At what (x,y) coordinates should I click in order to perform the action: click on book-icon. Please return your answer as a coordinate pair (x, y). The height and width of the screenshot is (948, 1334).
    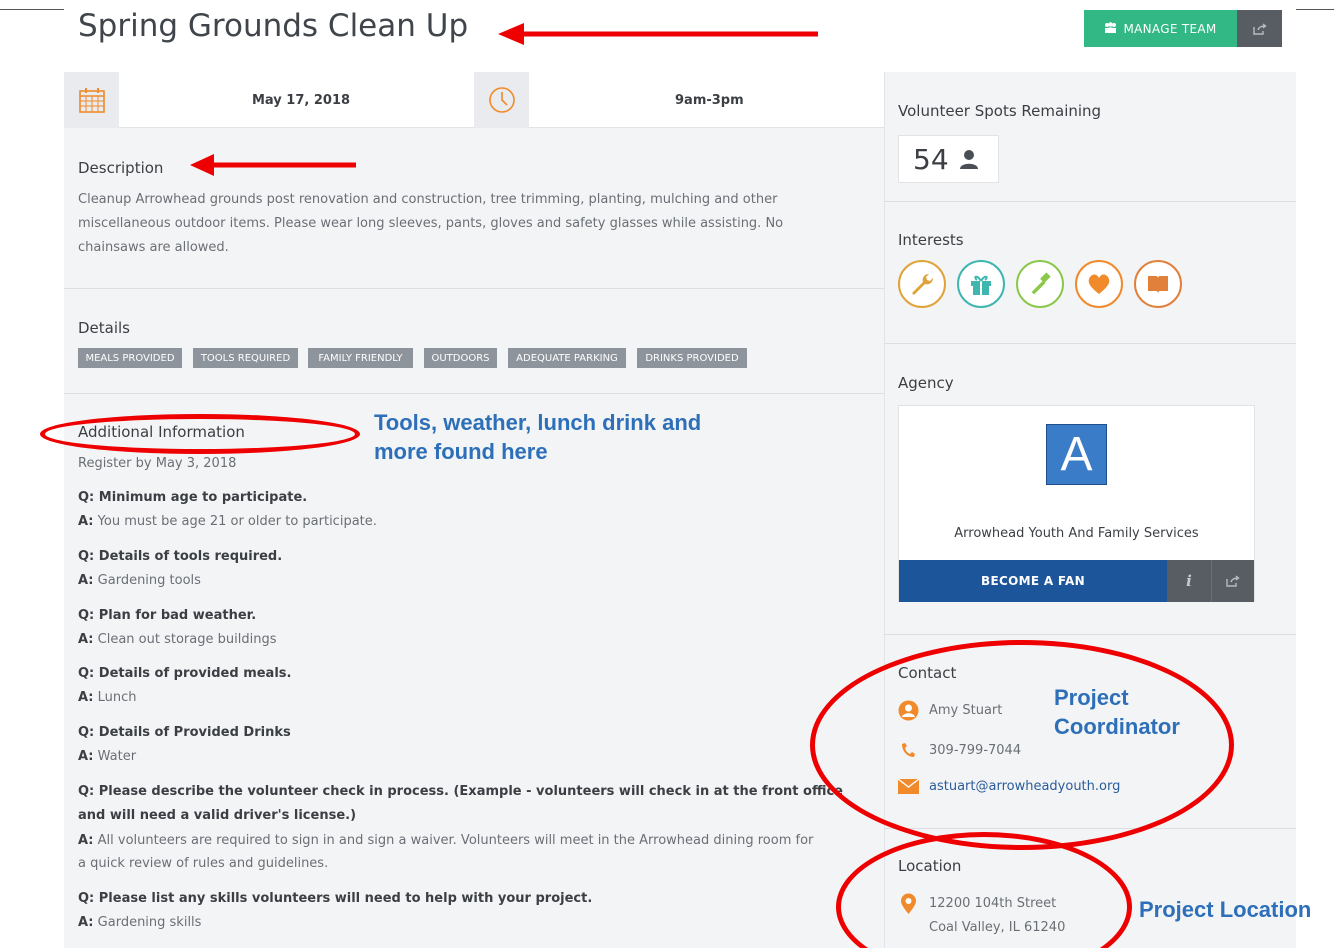
    Looking at the image, I should click on (1158, 284).